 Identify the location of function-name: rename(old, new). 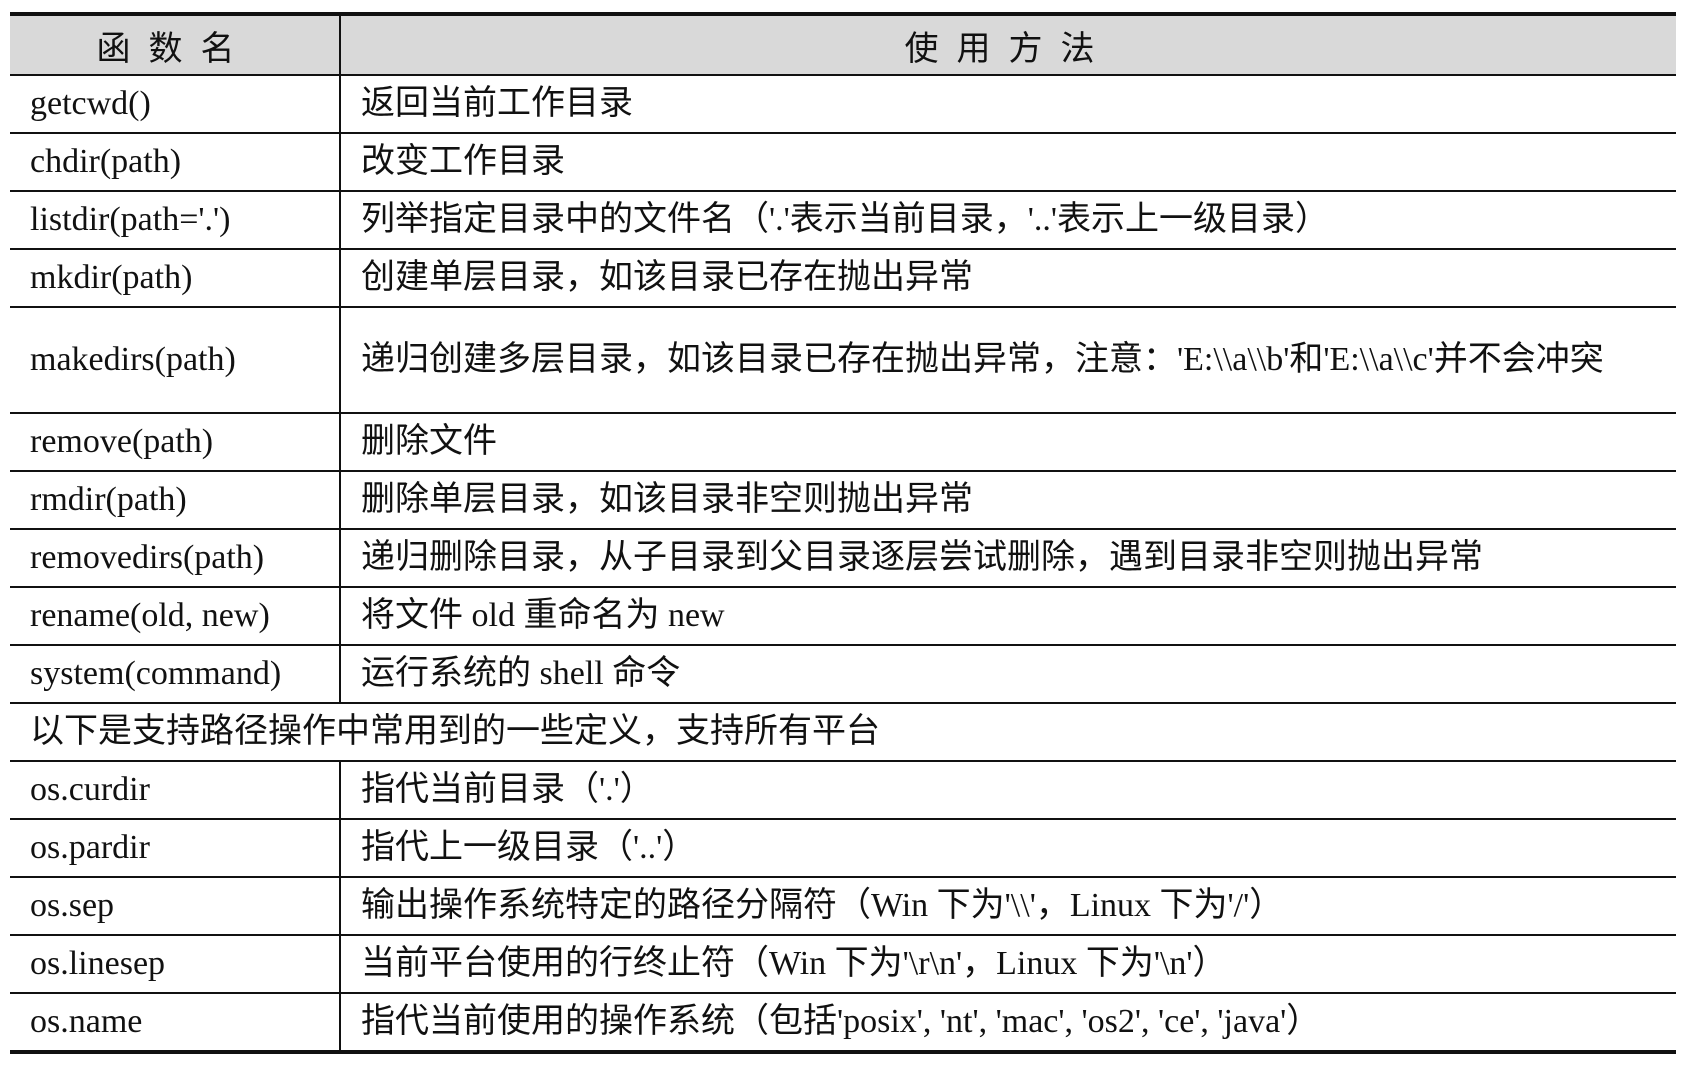
(175, 616).